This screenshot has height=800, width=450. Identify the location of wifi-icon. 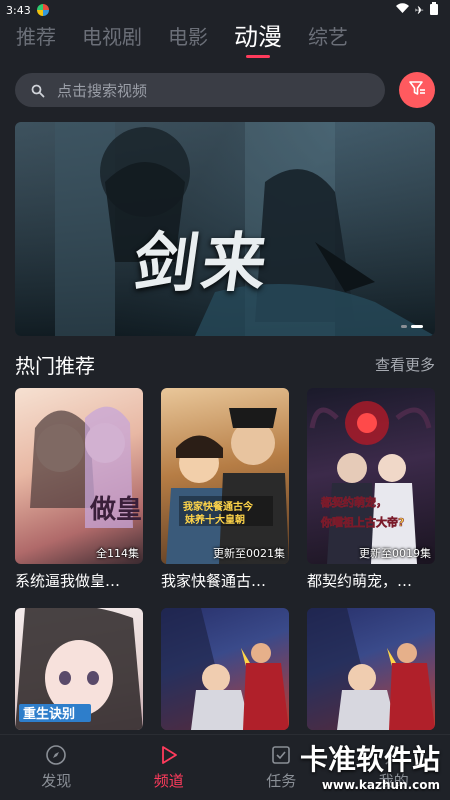
(402, 10).